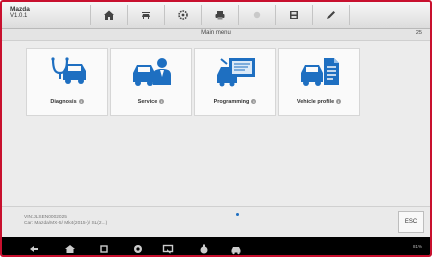 Image resolution: width=432 pixels, height=257 pixels. I want to click on esc-button: ESC, so click(411, 222).